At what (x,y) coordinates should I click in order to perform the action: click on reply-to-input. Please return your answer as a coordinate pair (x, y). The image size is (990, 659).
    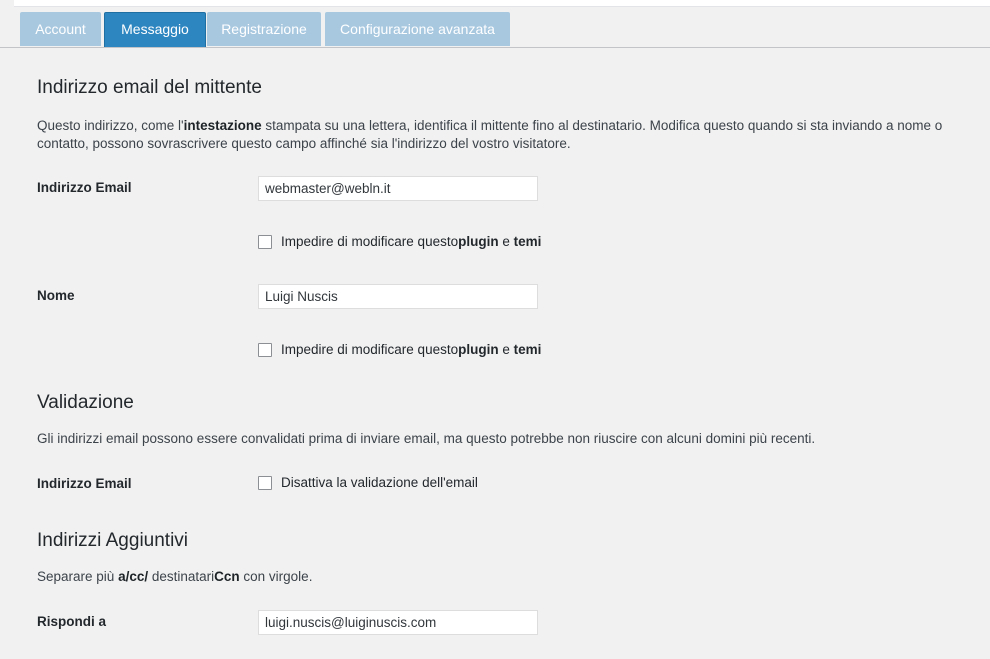
    Looking at the image, I should click on (398, 622).